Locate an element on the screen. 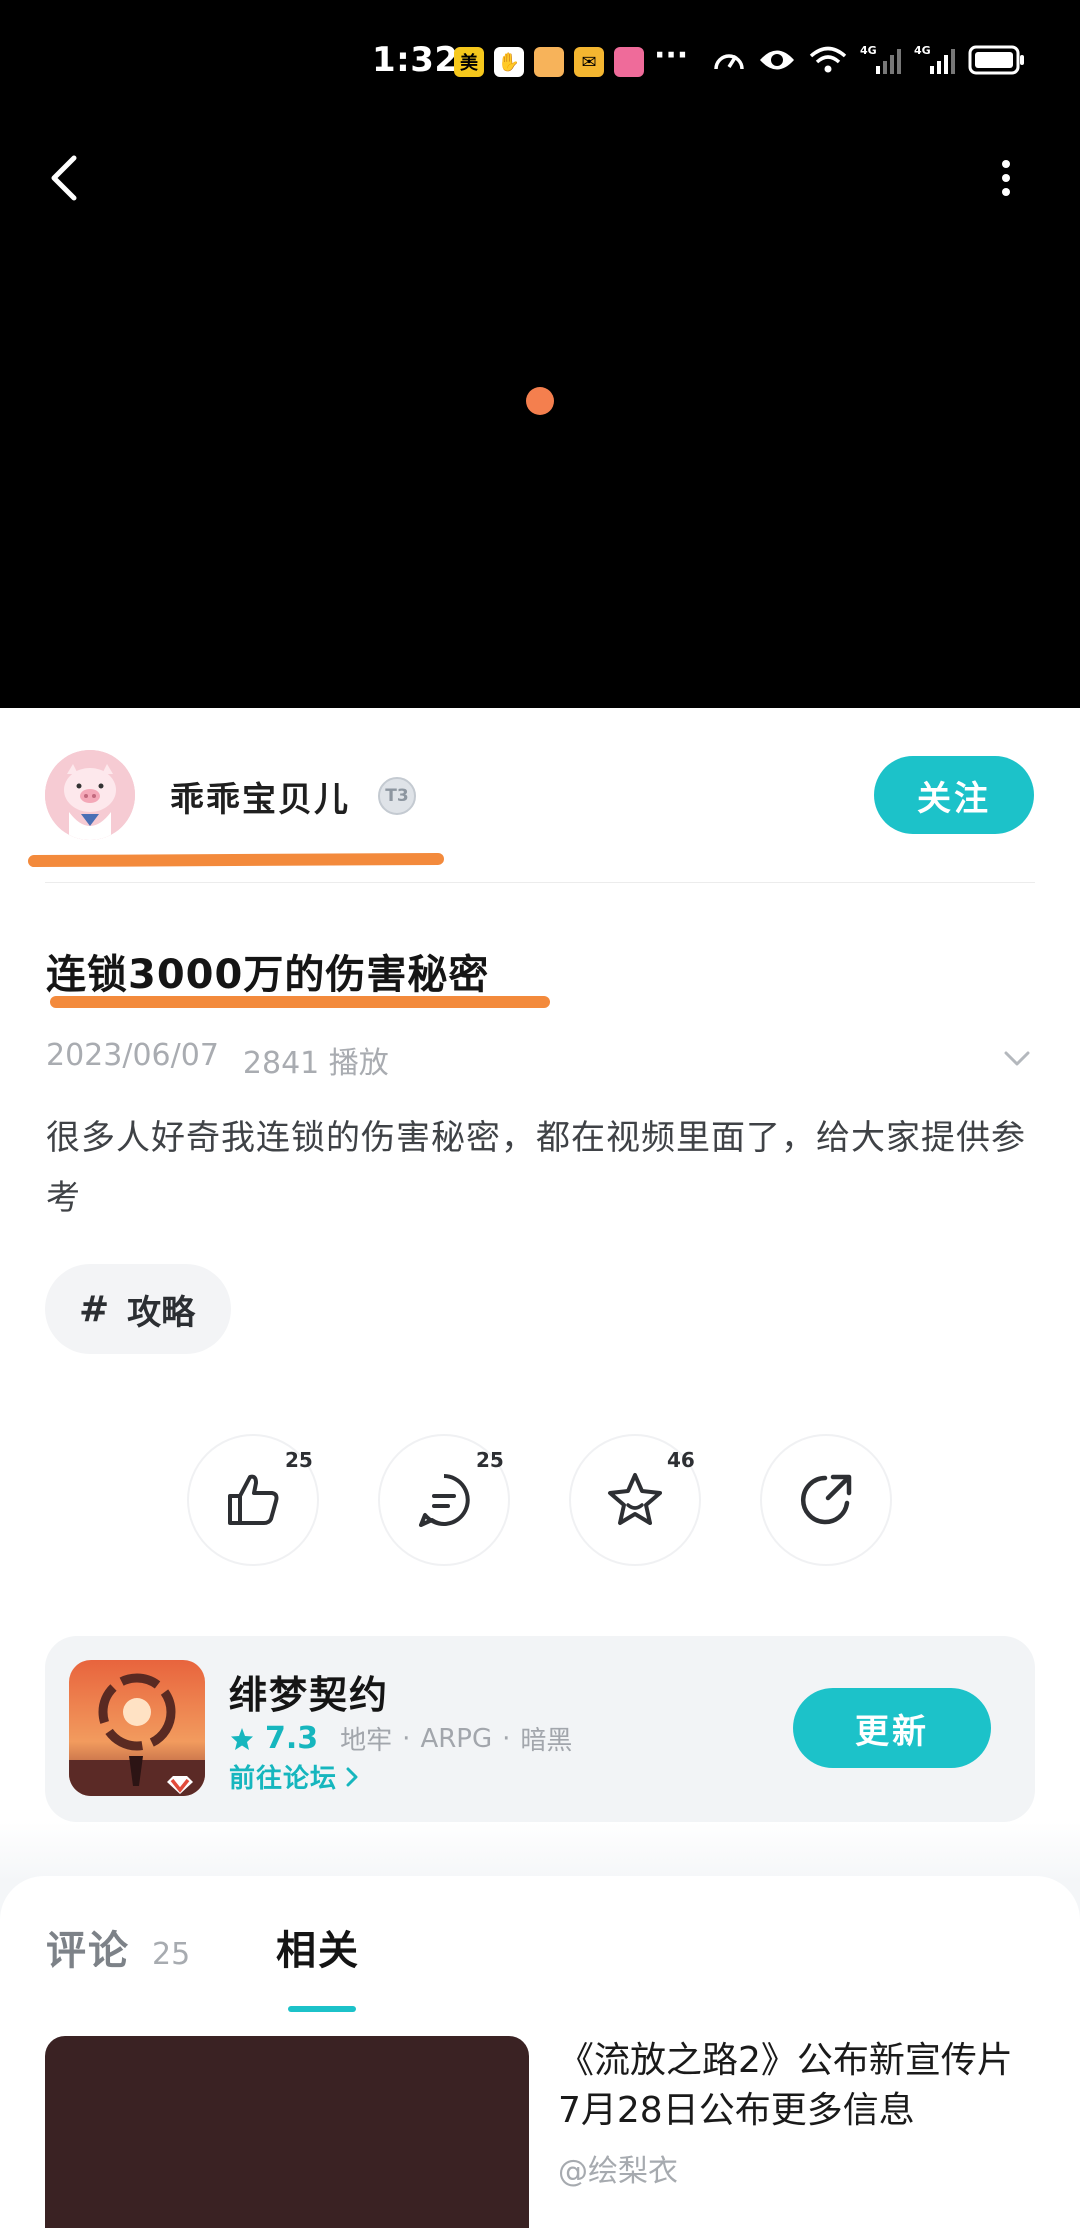 The image size is (1080, 2228). favorite-count: 46 is located at coordinates (681, 1460).